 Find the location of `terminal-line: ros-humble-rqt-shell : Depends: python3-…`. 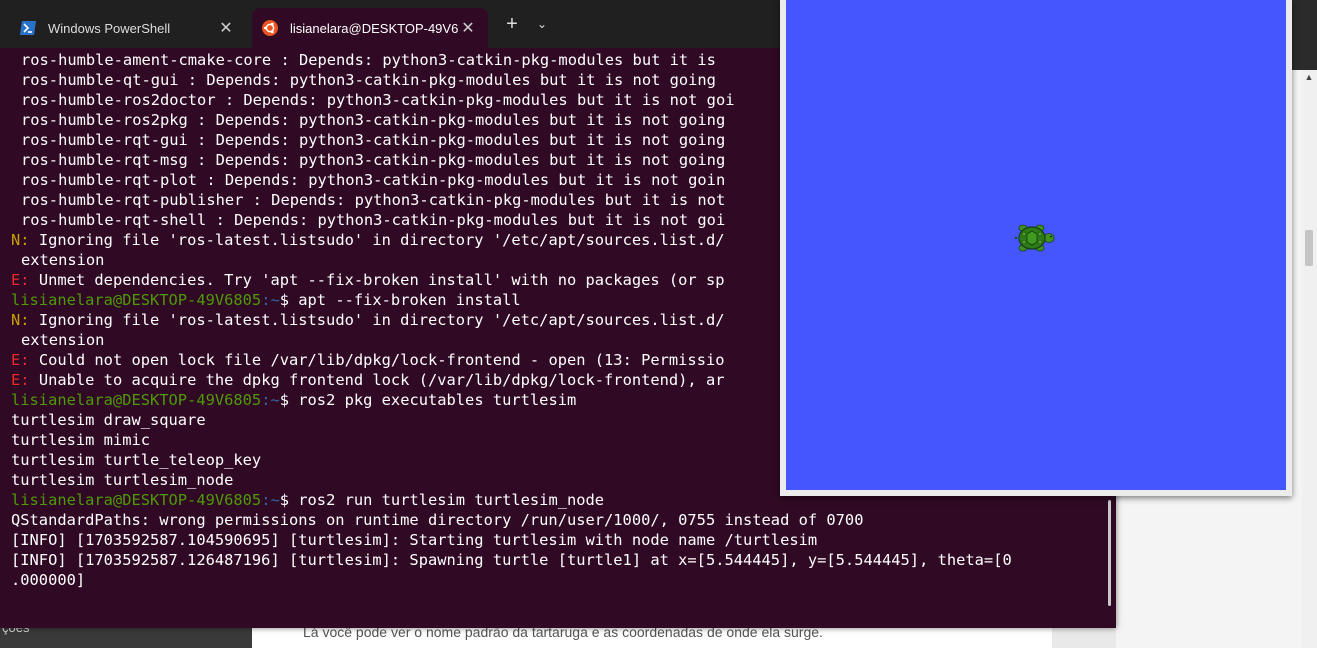

terminal-line: ros-humble-rqt-shell : Depends: python3-… is located at coordinates (373, 220).